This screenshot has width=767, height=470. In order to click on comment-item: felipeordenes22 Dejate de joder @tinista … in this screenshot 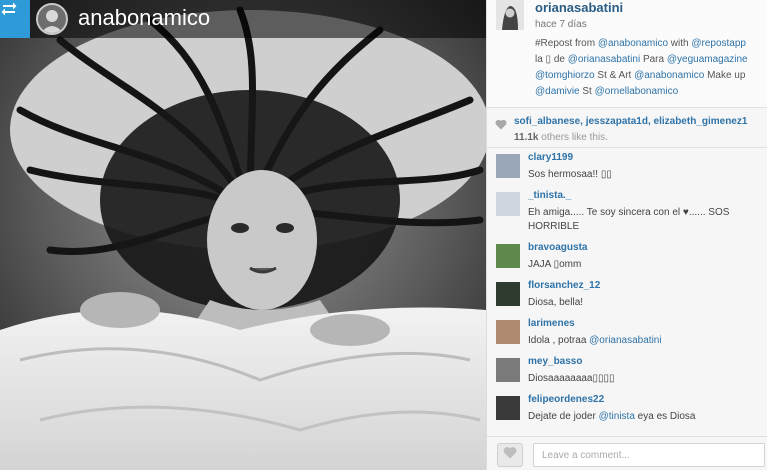, I will do `click(627, 409)`.